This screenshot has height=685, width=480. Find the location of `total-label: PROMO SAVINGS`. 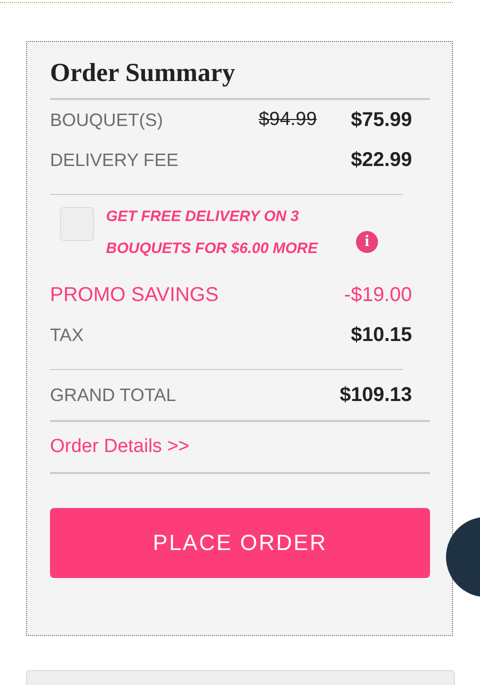

total-label: PROMO SAVINGS is located at coordinates (135, 295).